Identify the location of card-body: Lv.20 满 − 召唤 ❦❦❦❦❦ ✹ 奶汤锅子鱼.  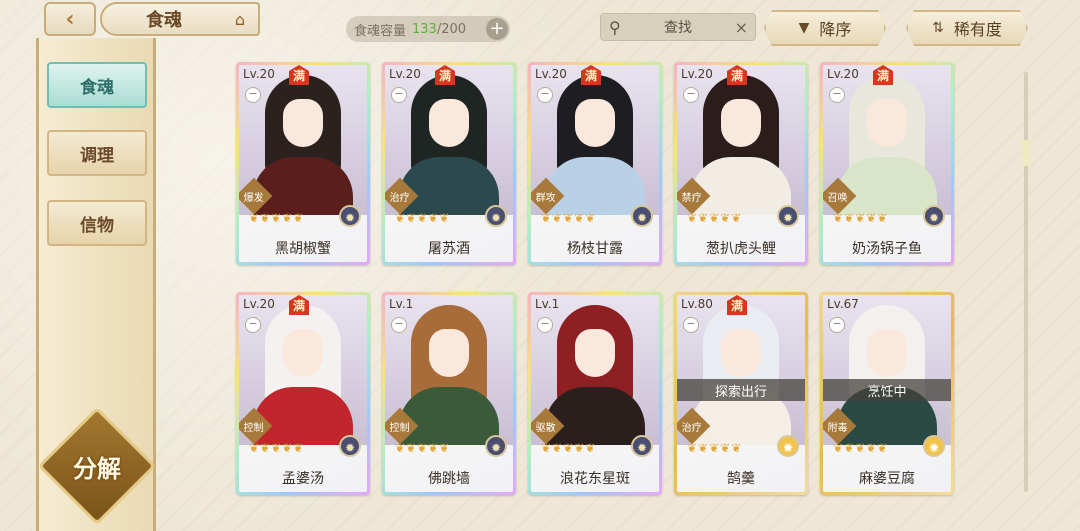
(887, 163).